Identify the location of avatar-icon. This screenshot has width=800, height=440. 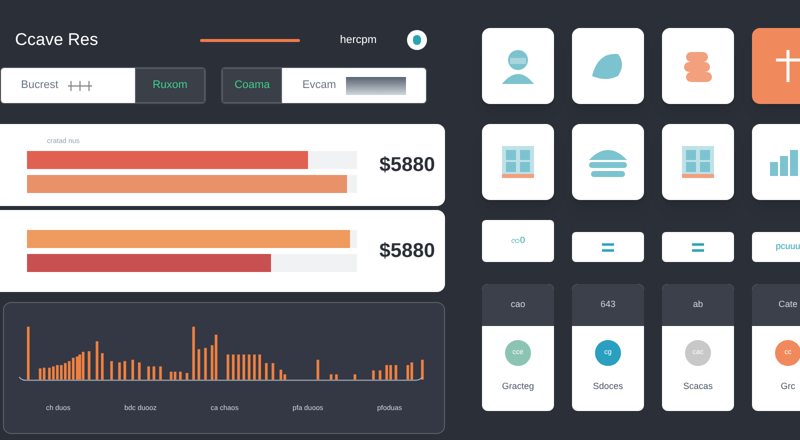
(417, 40).